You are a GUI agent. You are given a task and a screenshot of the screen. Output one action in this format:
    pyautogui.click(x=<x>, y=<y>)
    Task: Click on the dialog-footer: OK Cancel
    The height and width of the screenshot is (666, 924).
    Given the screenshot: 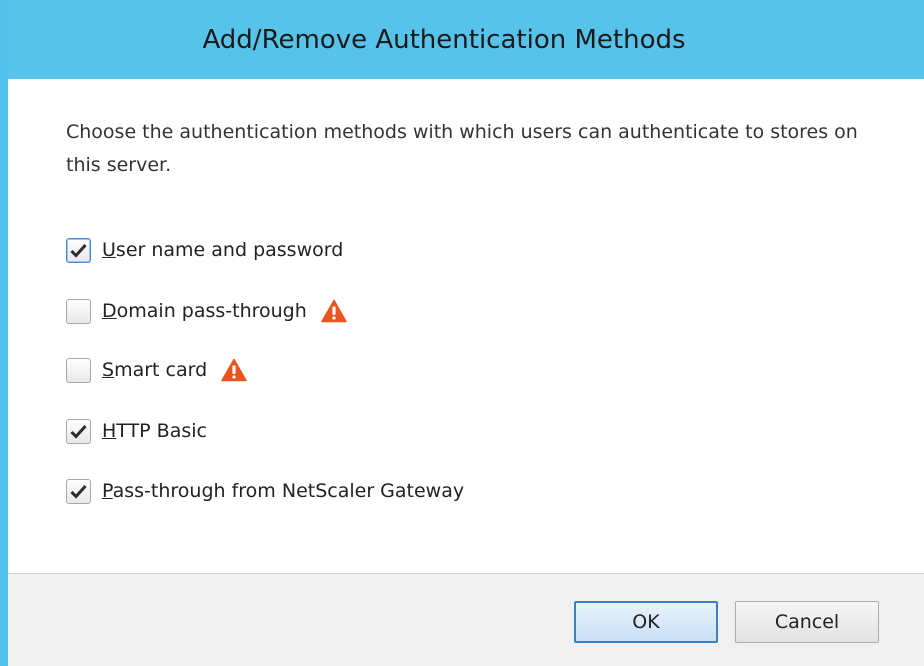 What is the action you would take?
    pyautogui.click(x=466, y=619)
    